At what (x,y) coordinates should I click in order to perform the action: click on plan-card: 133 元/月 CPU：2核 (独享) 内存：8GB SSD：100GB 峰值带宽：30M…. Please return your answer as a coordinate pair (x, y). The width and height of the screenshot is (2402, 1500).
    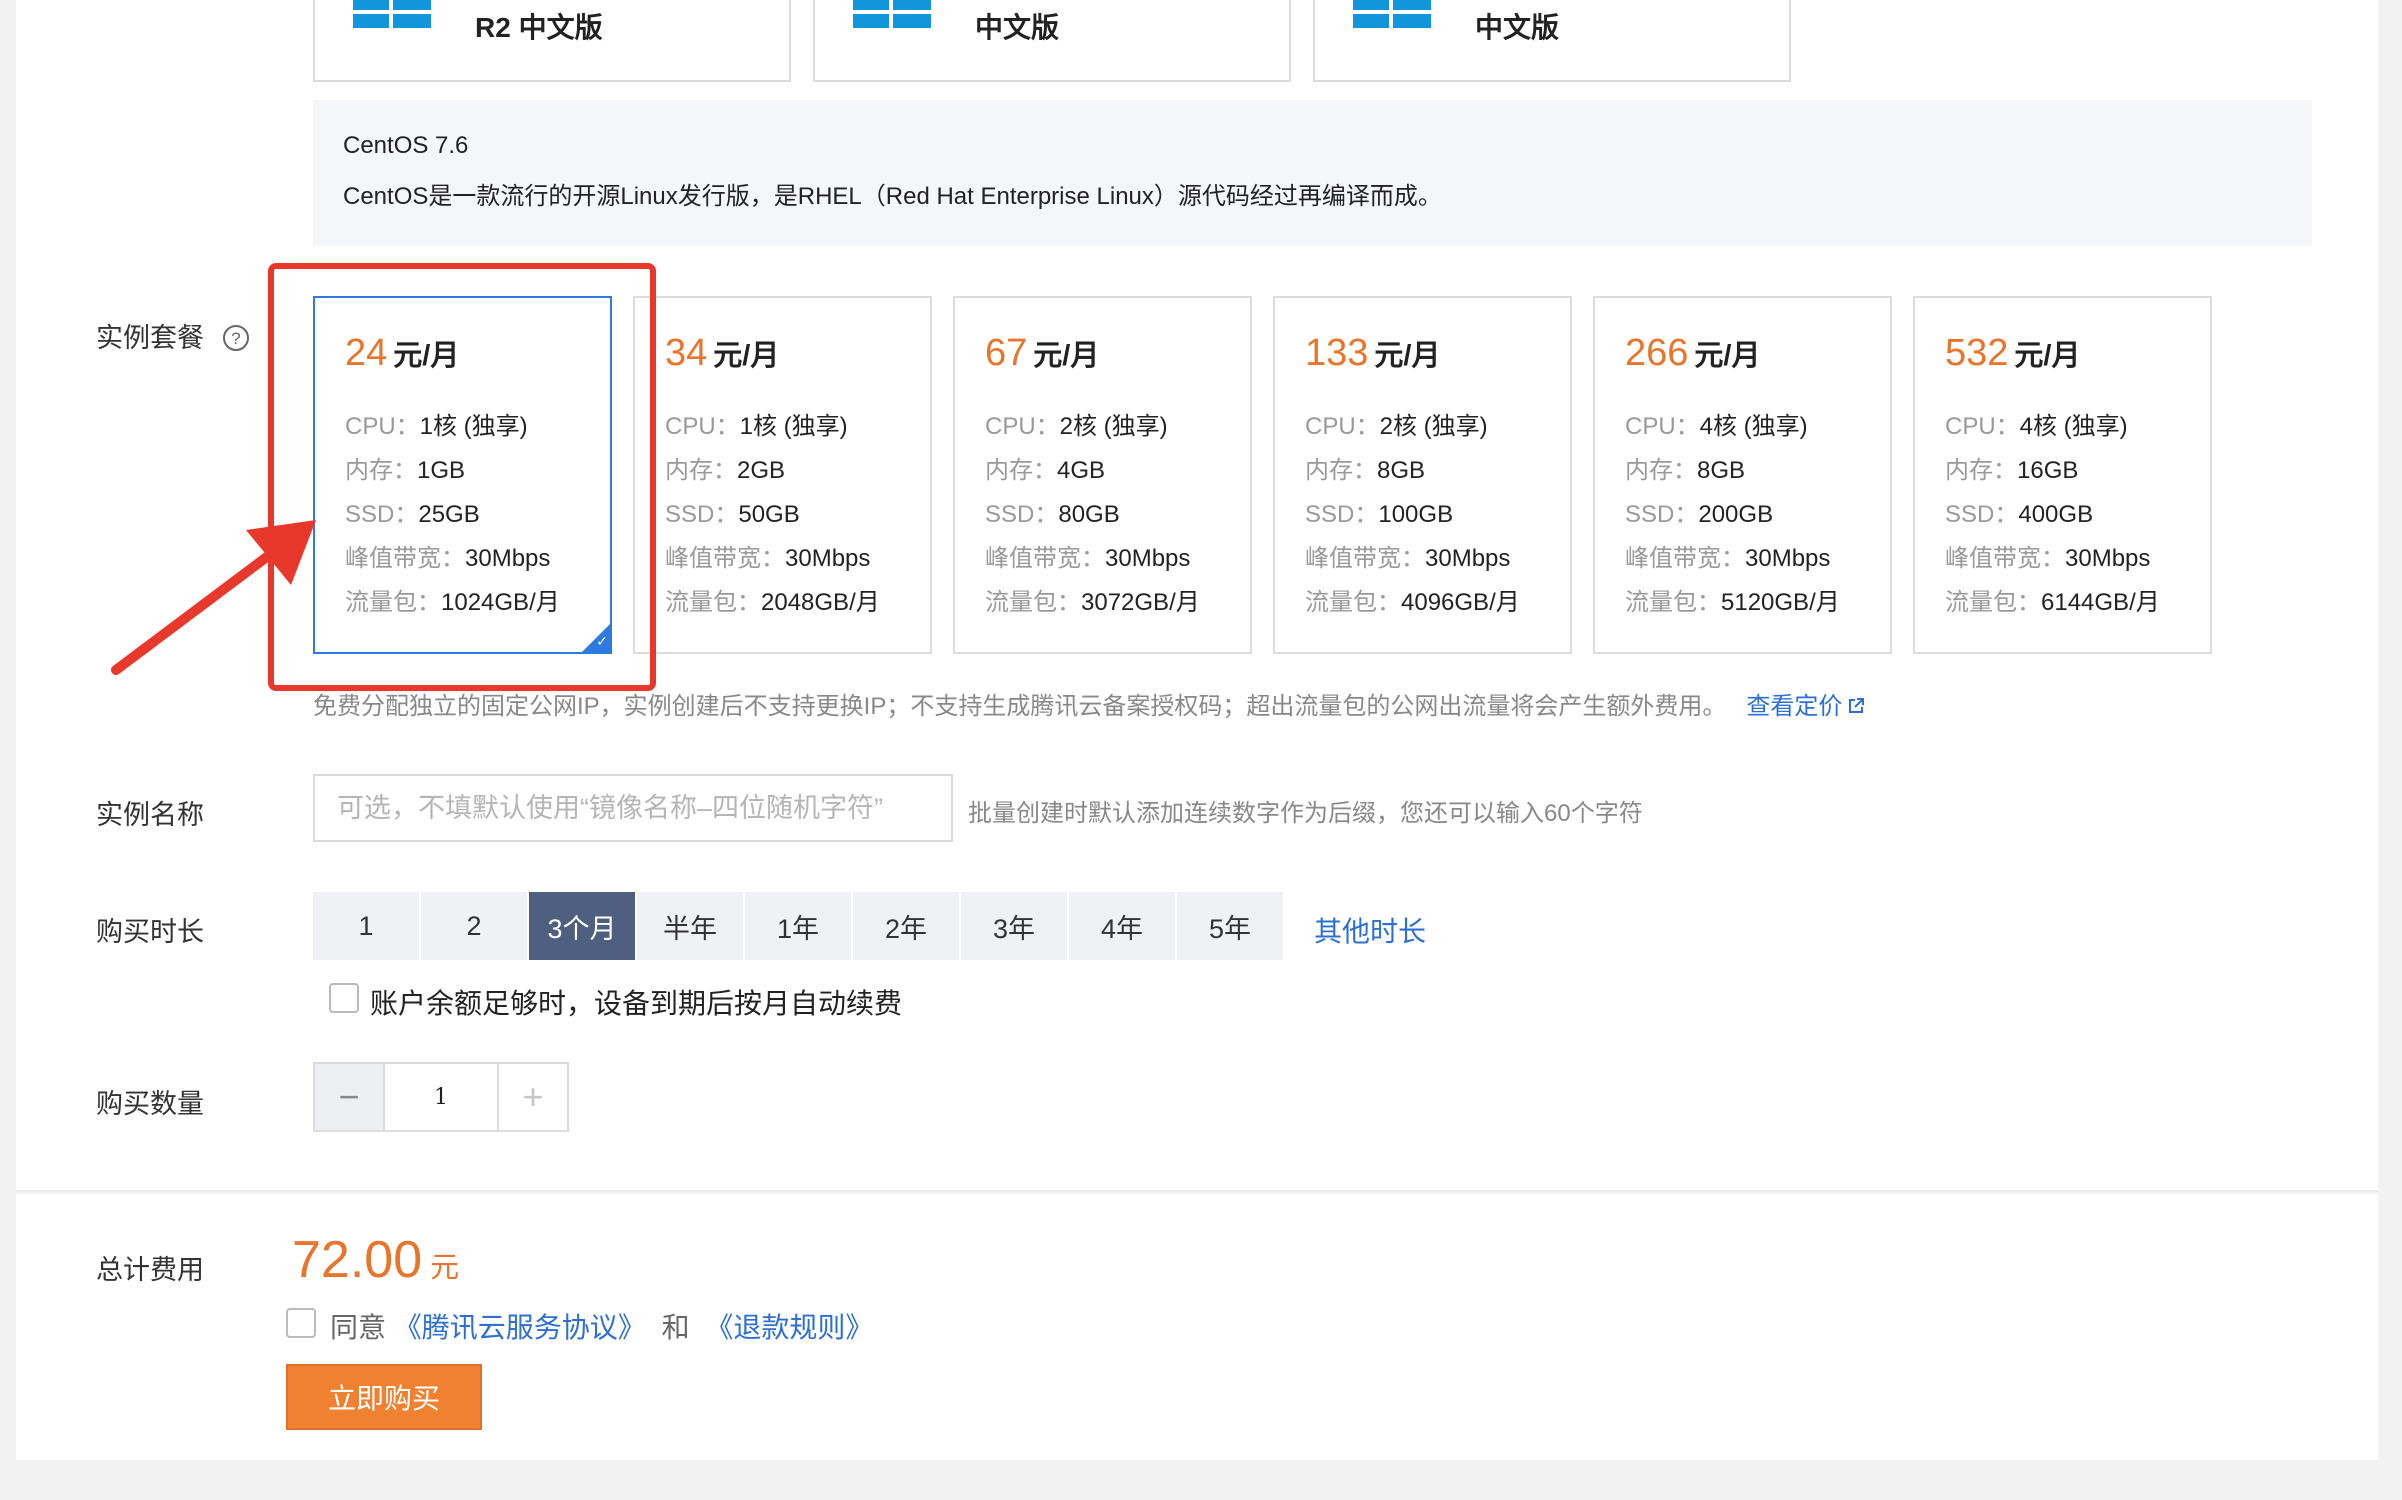
    Looking at the image, I should click on (1422, 475).